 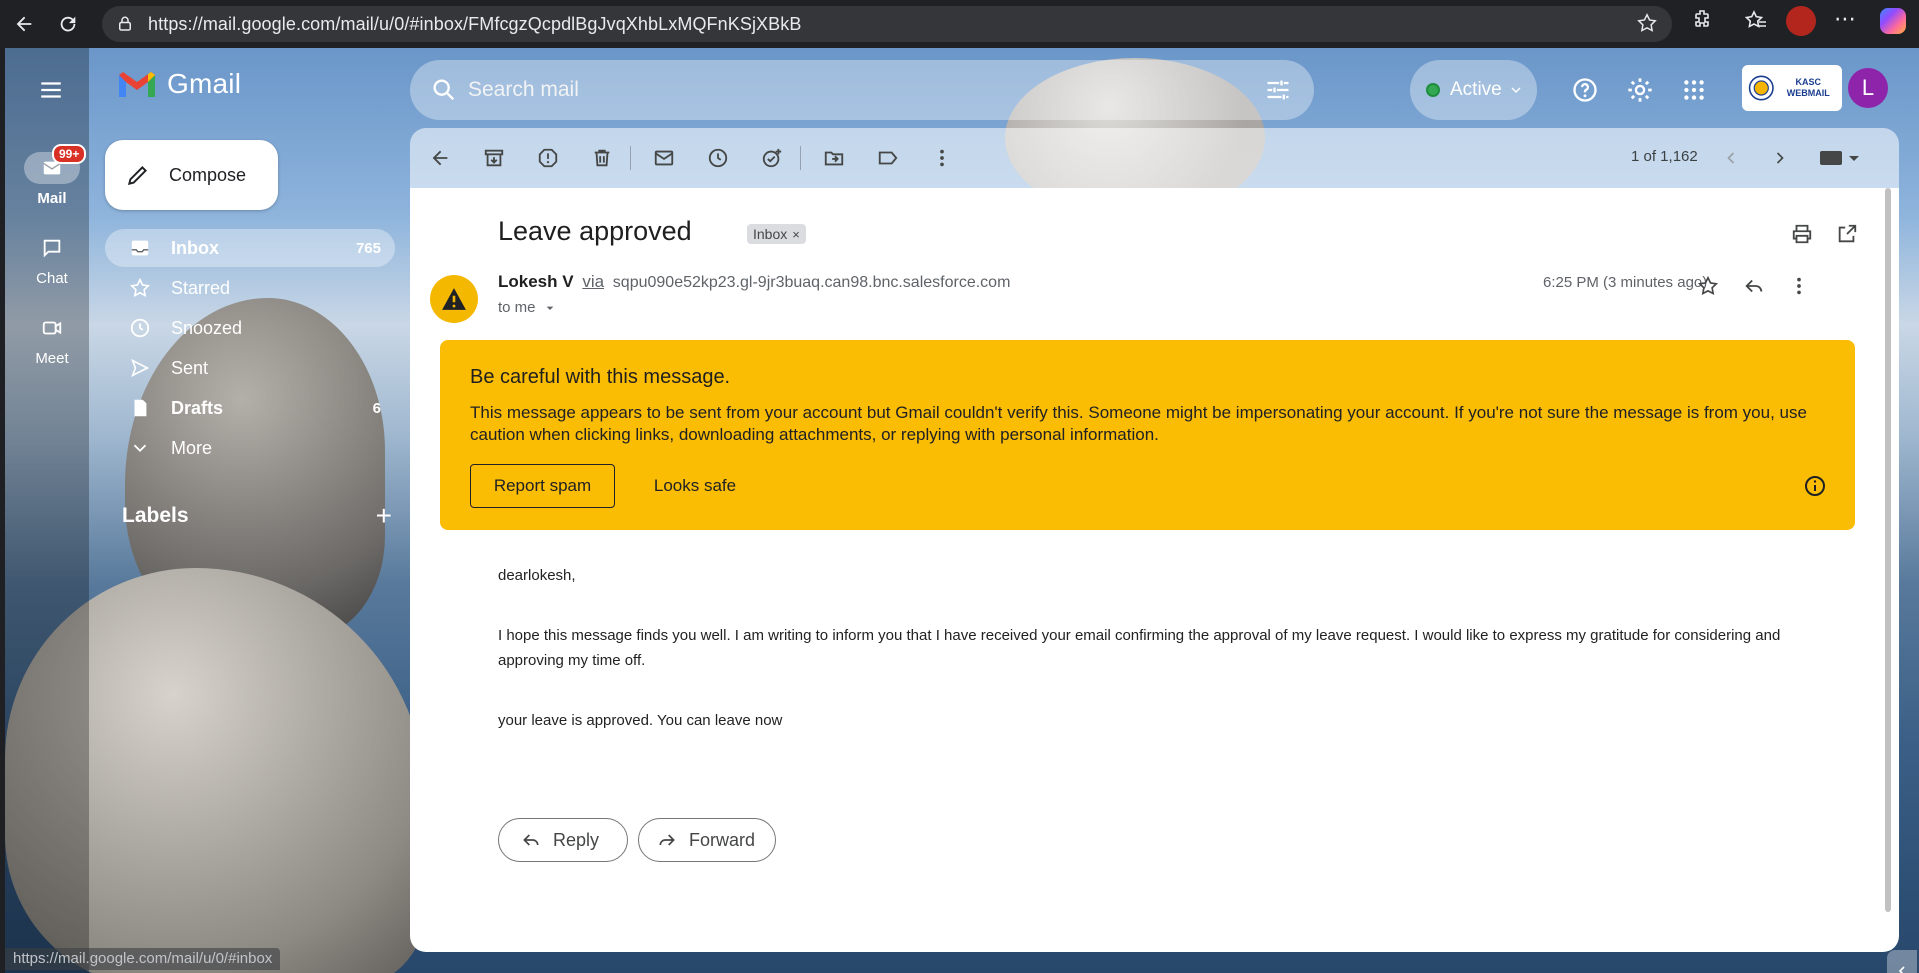 I want to click on send-icon, so click(x=140, y=368).